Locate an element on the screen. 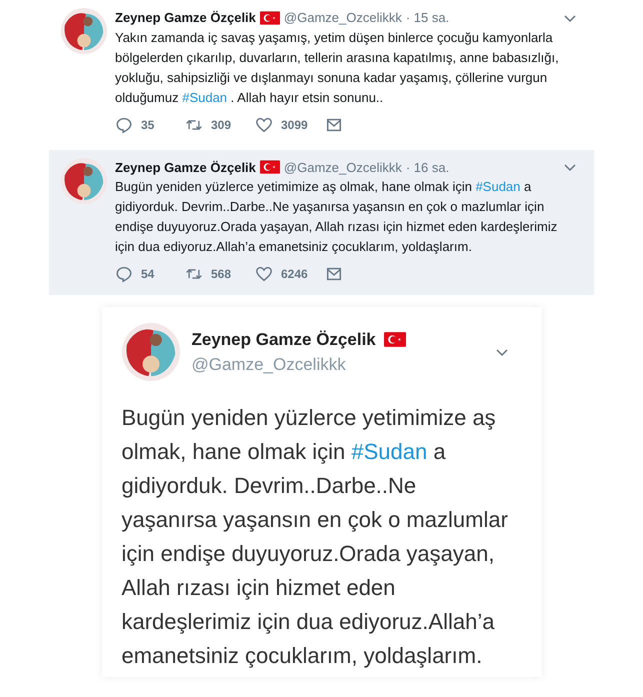 This screenshot has width=643, height=697. retweet-count: 568 is located at coordinates (221, 274).